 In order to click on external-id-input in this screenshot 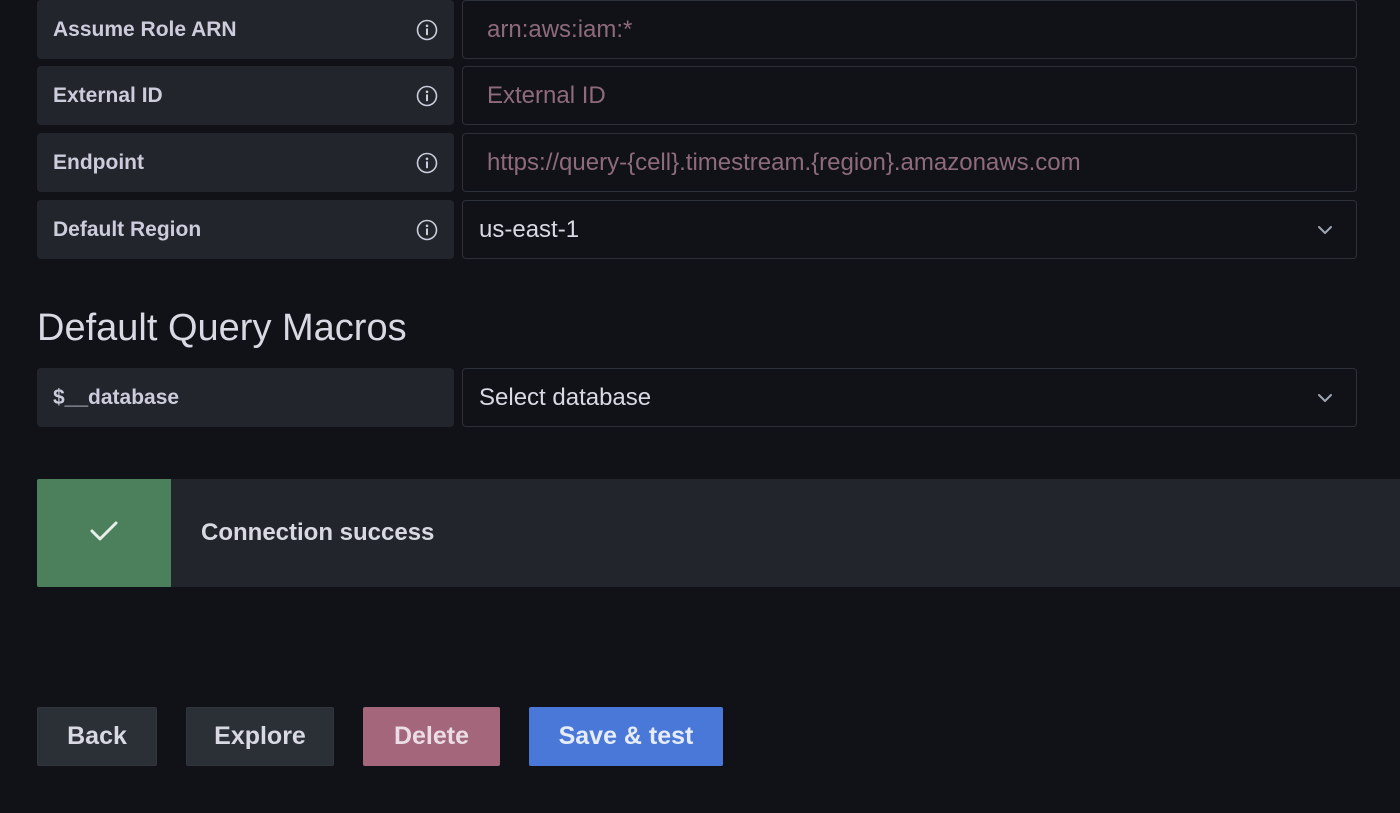, I will do `click(909, 95)`.